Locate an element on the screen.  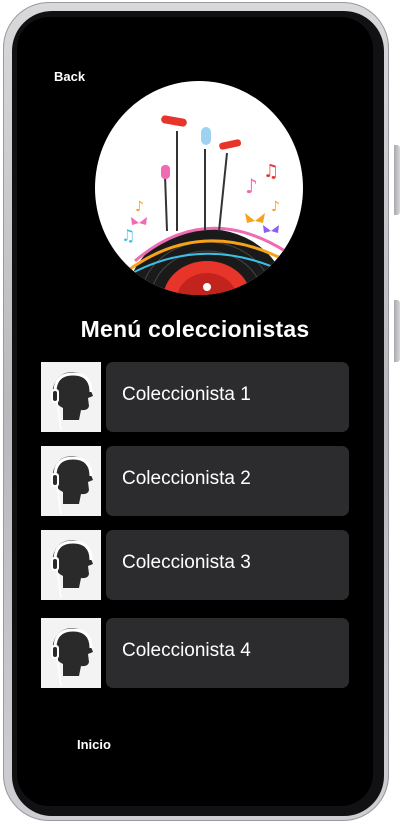
collector-item-1: Coleccionista 1 is located at coordinates (195, 397).